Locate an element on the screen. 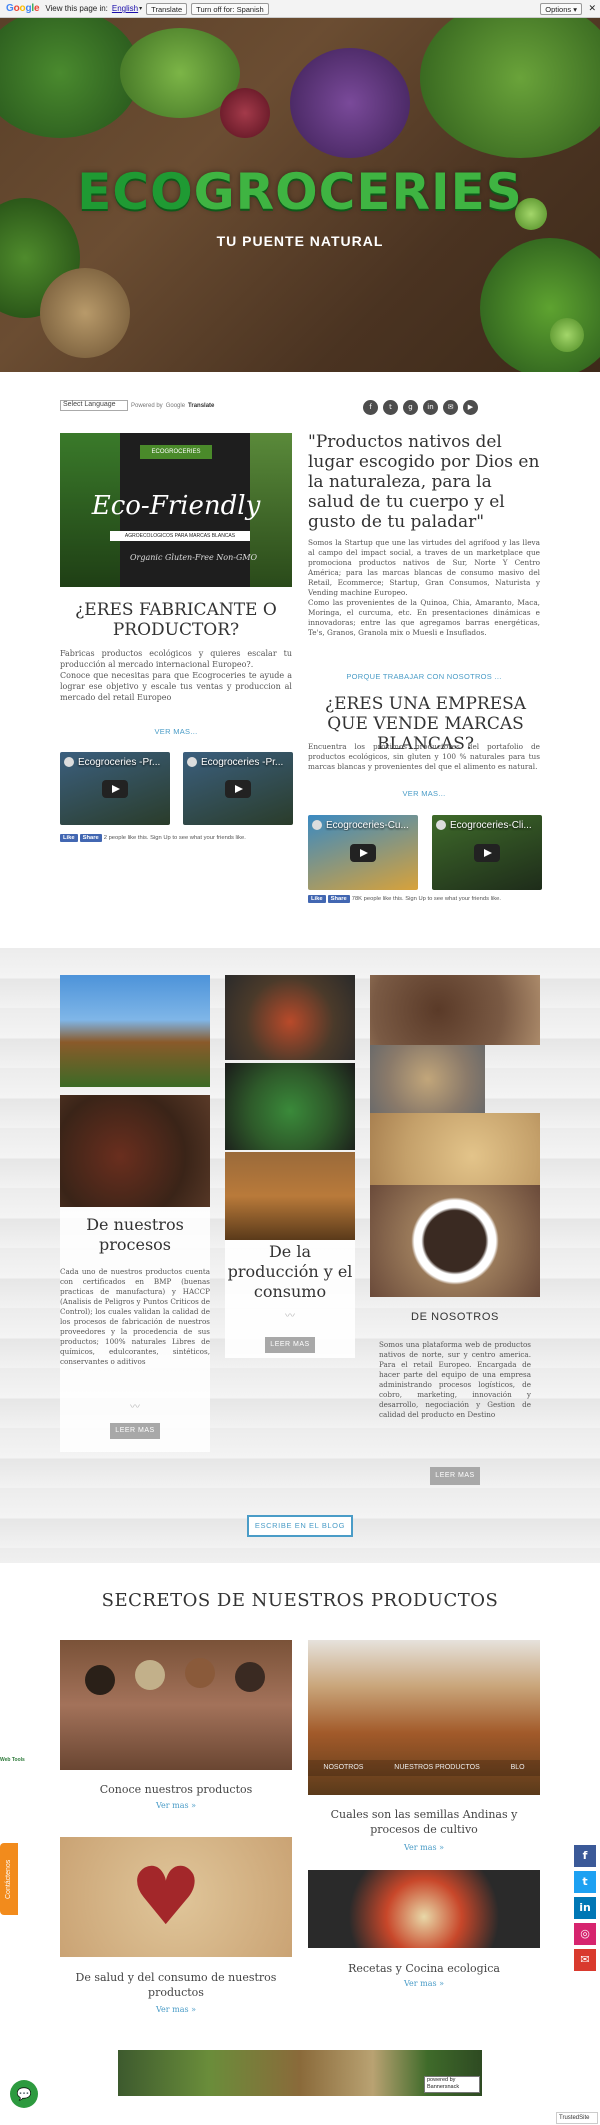 The width and height of the screenshot is (600, 2125). turn-off-button: Turn off for: Spanish is located at coordinates (230, 8).